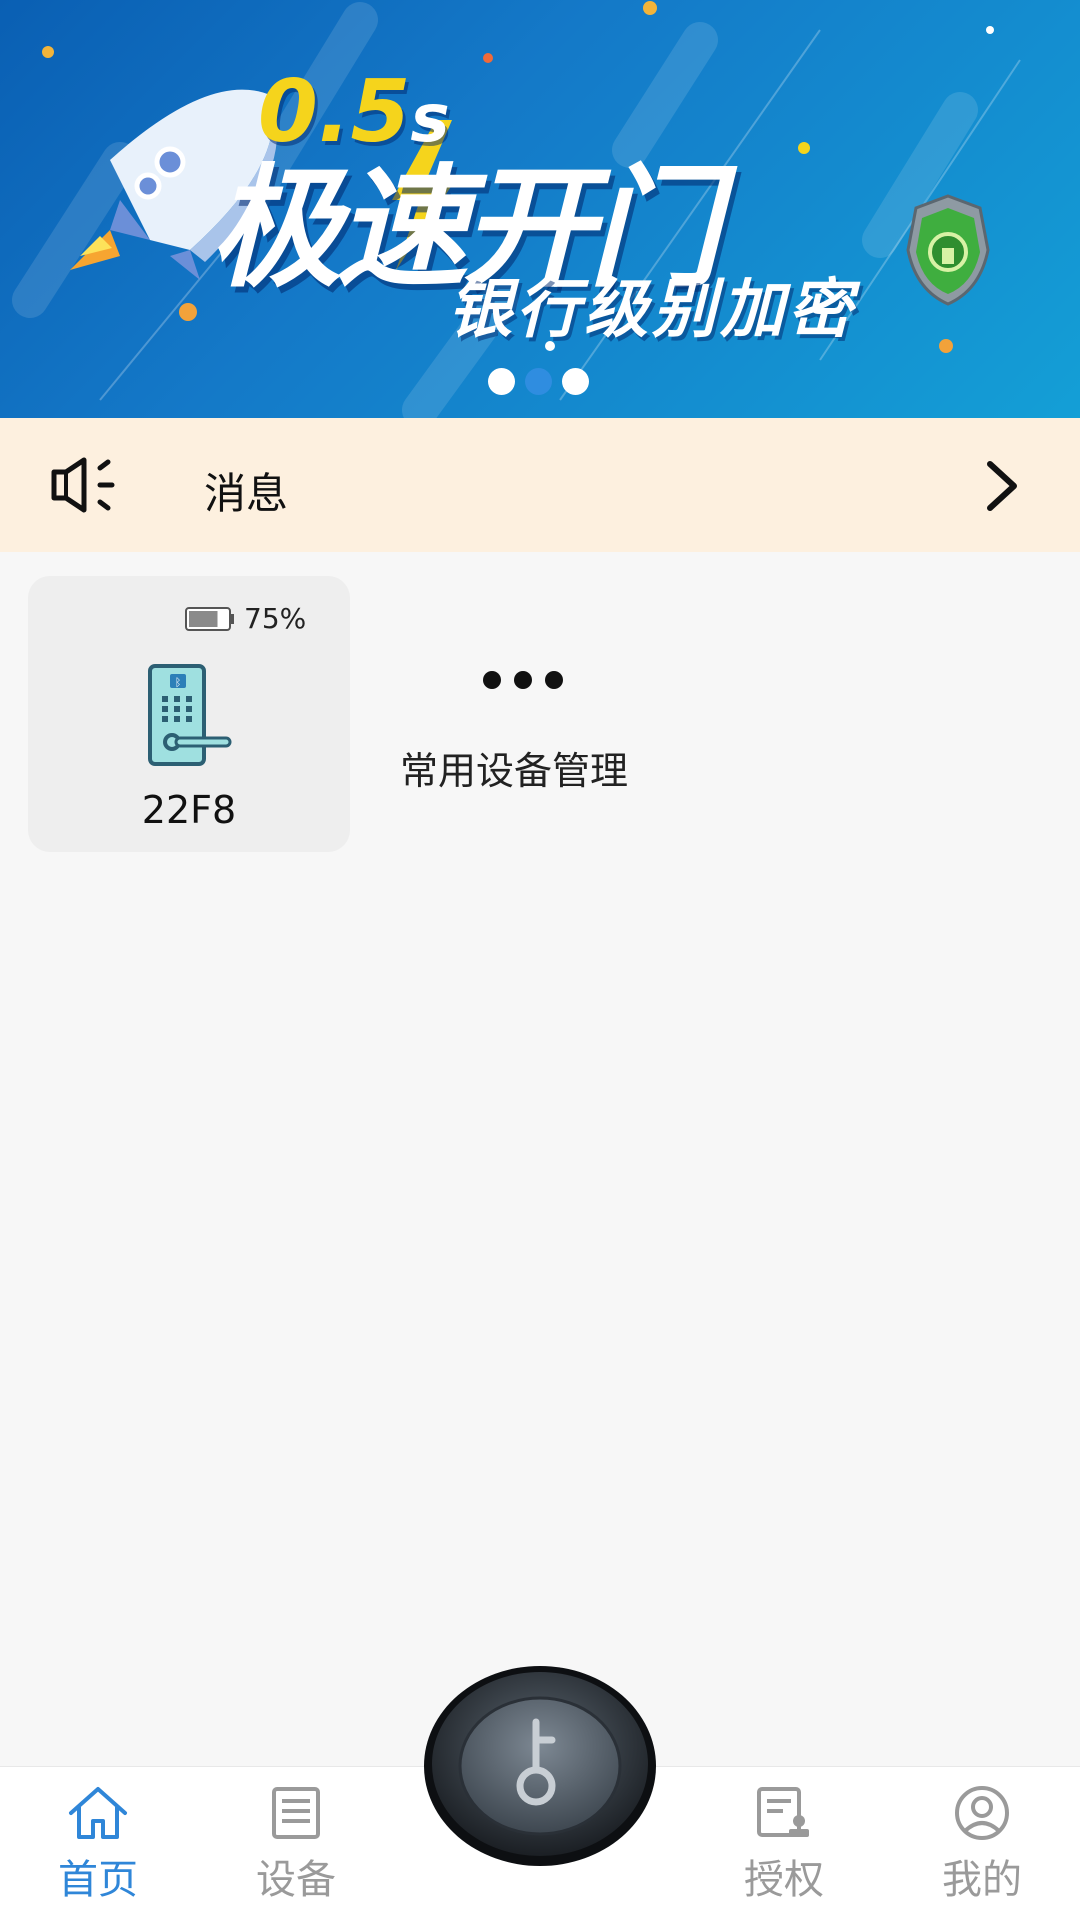 Image resolution: width=1080 pixels, height=1920 pixels. What do you see at coordinates (246, 493) in the screenshot?
I see `message-label: 消息` at bounding box center [246, 493].